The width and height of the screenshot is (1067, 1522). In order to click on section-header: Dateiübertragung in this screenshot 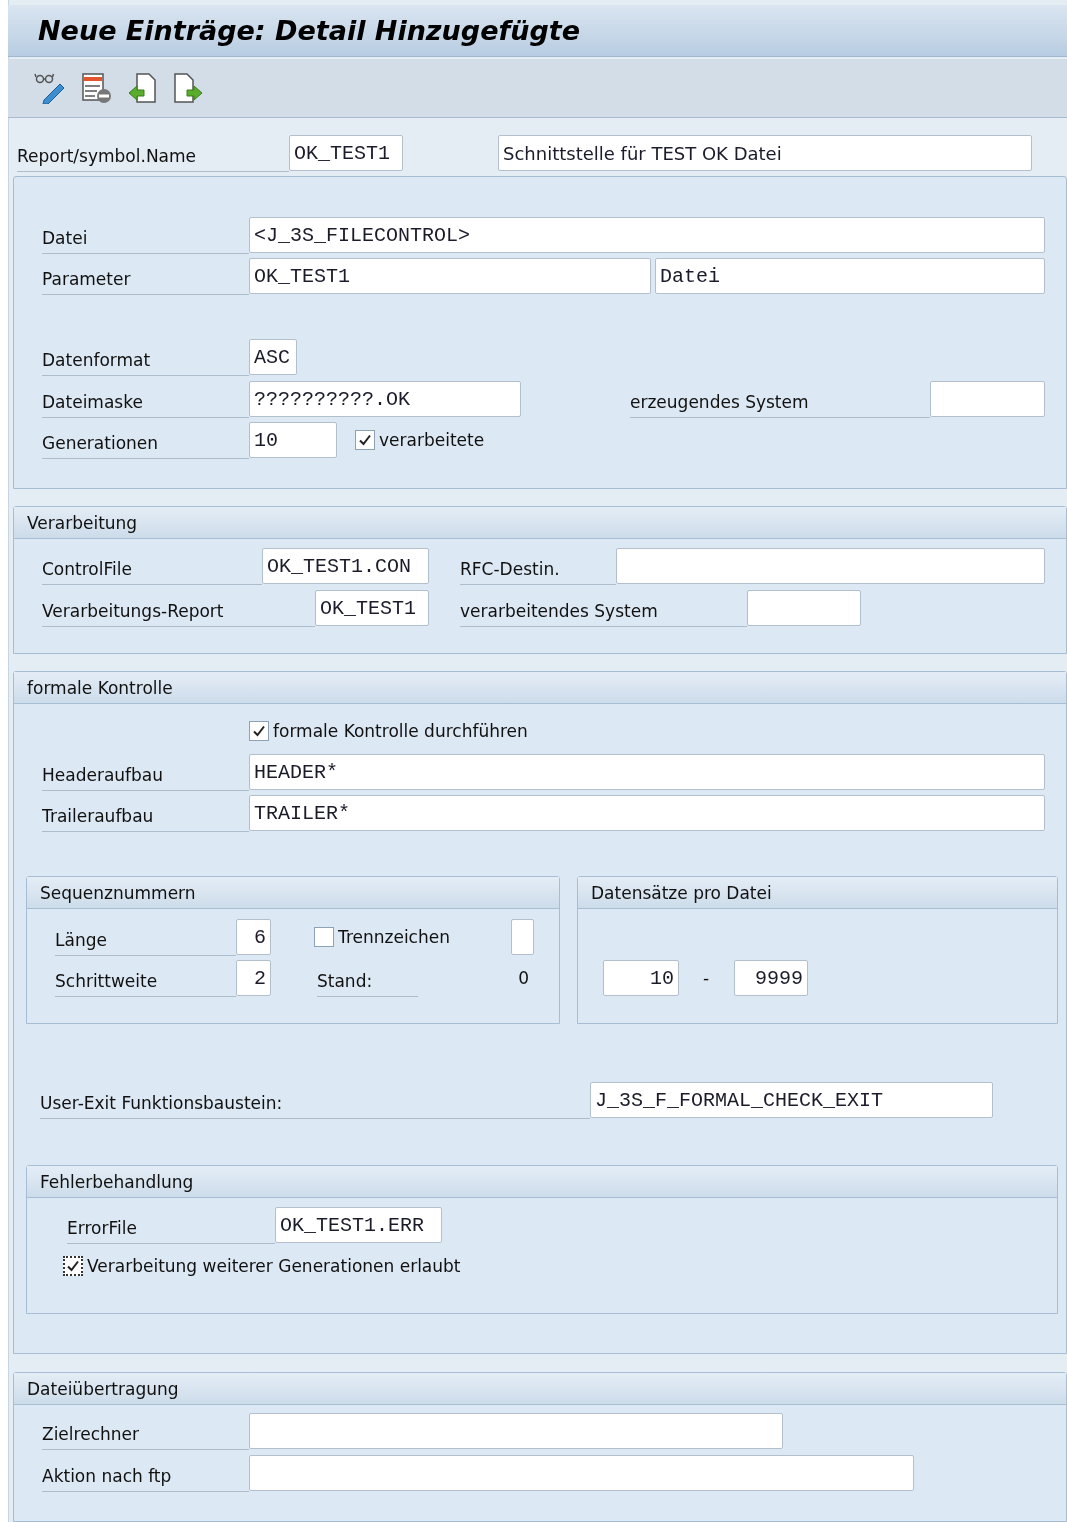, I will do `click(540, 1389)`.